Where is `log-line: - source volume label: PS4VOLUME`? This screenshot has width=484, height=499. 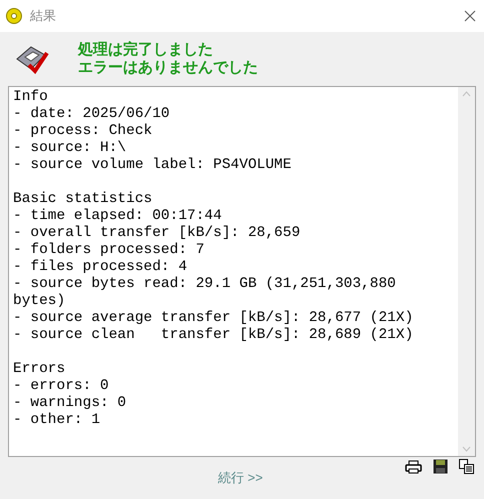 log-line: - source volume label: PS4VOLUME is located at coordinates (152, 165).